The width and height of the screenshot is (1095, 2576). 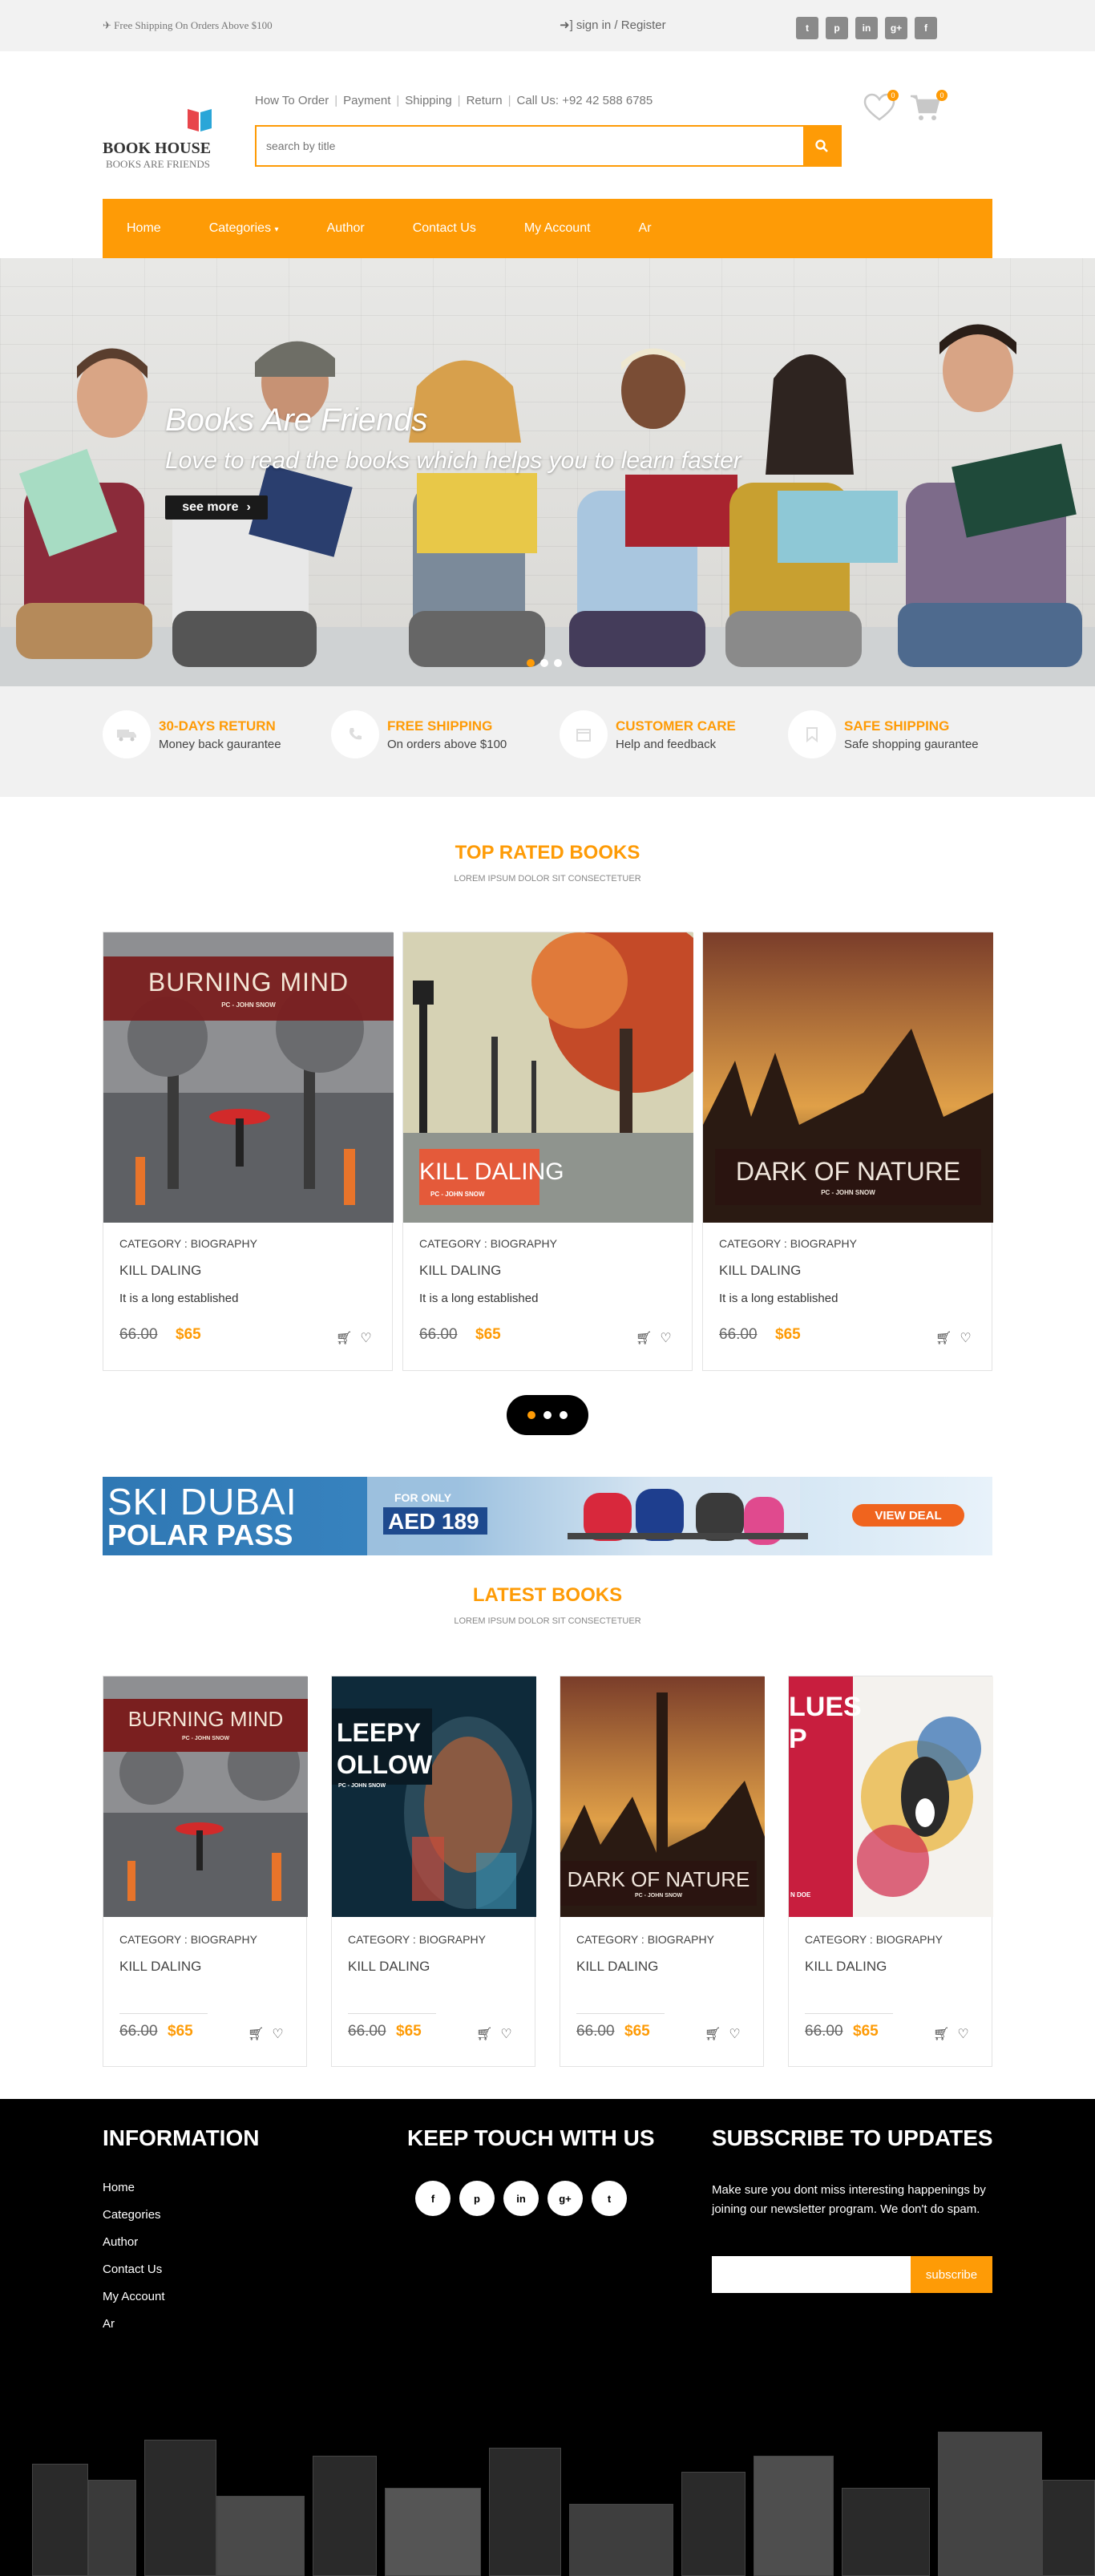 I want to click on call-us-text: Call Us: +92 42 588 6785, so click(x=584, y=100).